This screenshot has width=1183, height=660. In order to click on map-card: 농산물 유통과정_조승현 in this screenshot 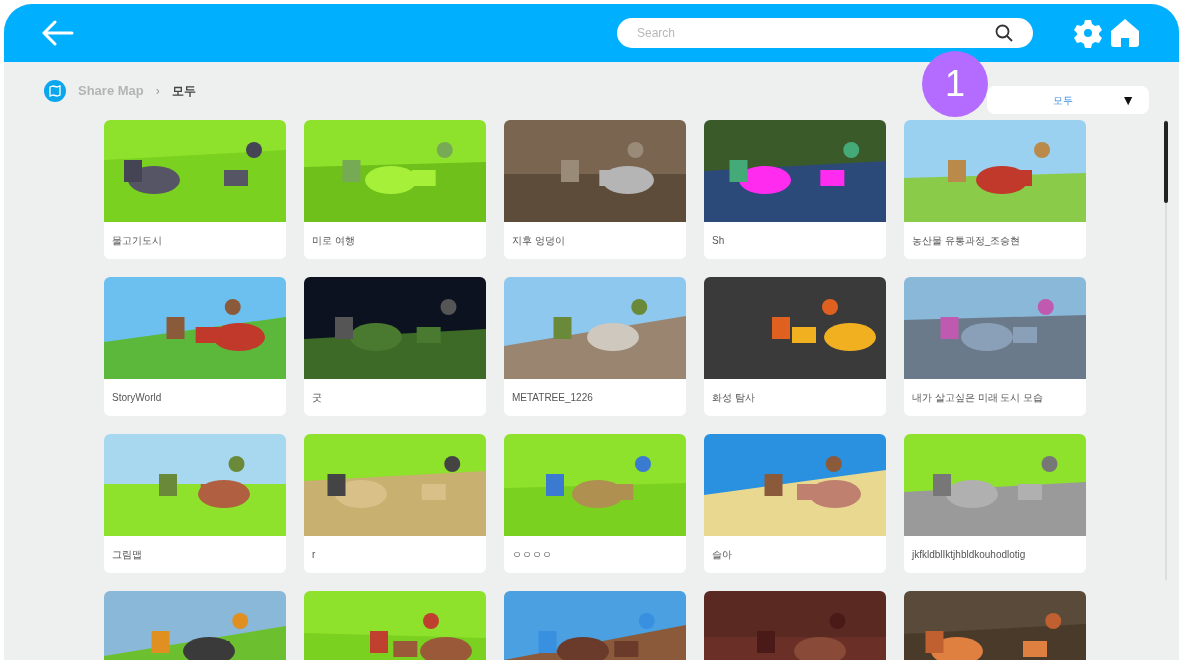, I will do `click(995, 189)`.